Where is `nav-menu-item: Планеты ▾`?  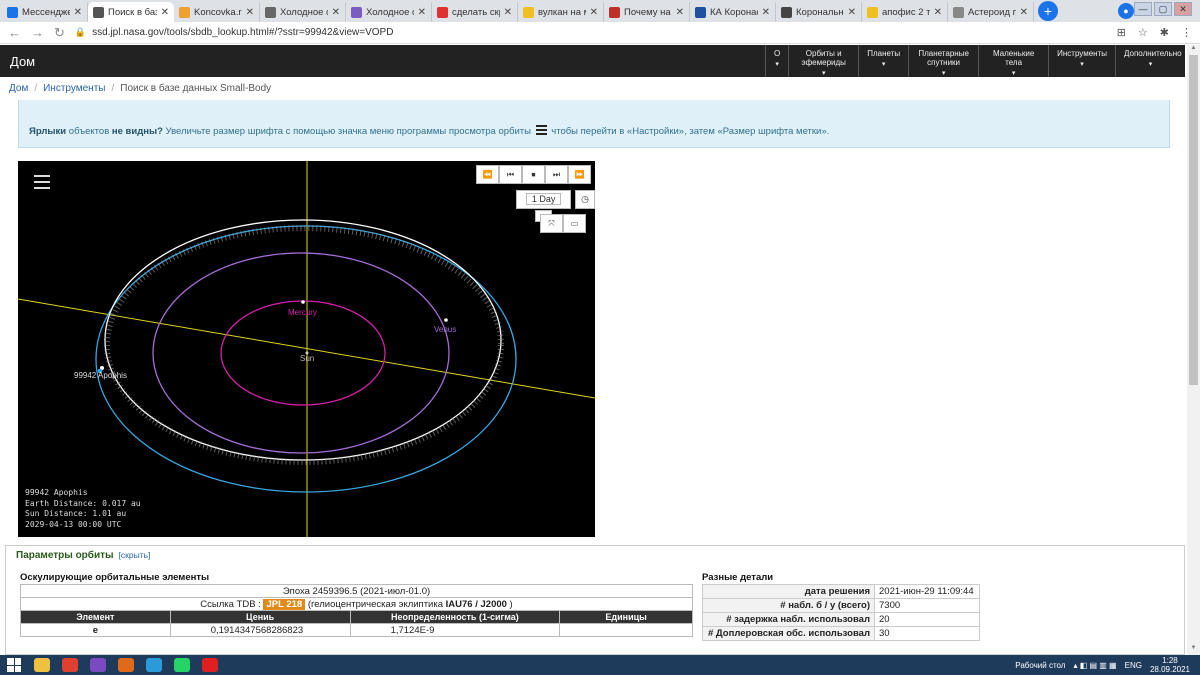
nav-menu-item: Планеты ▾ is located at coordinates (883, 61).